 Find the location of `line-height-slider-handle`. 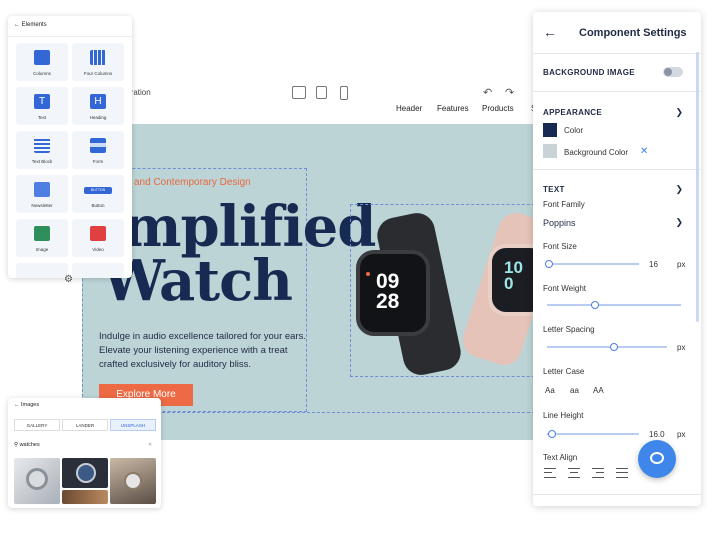

line-height-slider-handle is located at coordinates (551, 434).